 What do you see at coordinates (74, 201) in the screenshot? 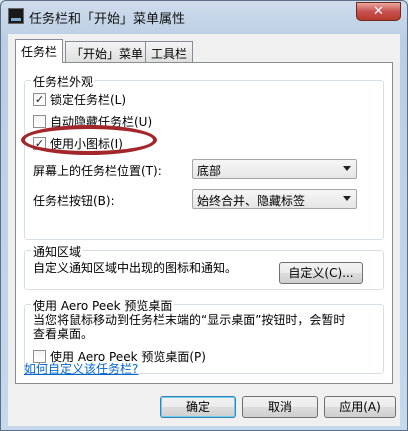
I see `buttons-label: 任务栏按钮(B):` at bounding box center [74, 201].